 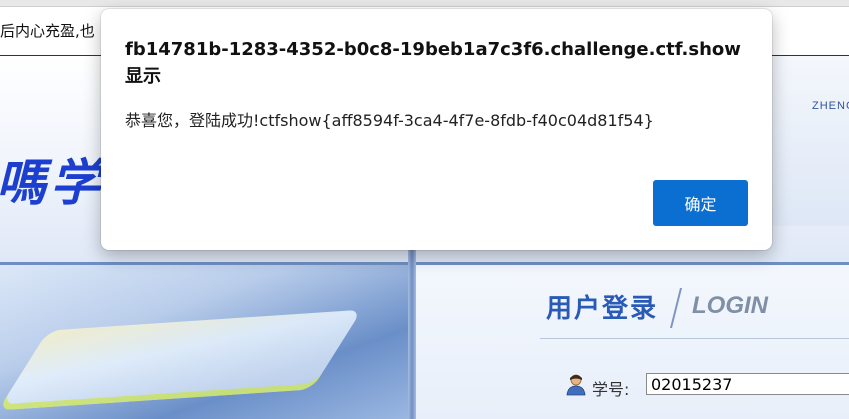 I want to click on banner-right-panel, so click(x=809, y=141).